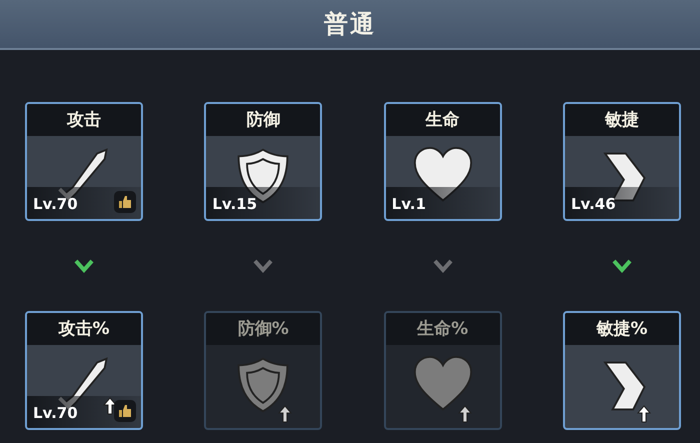  I want to click on level-label: Lv.15, so click(235, 204).